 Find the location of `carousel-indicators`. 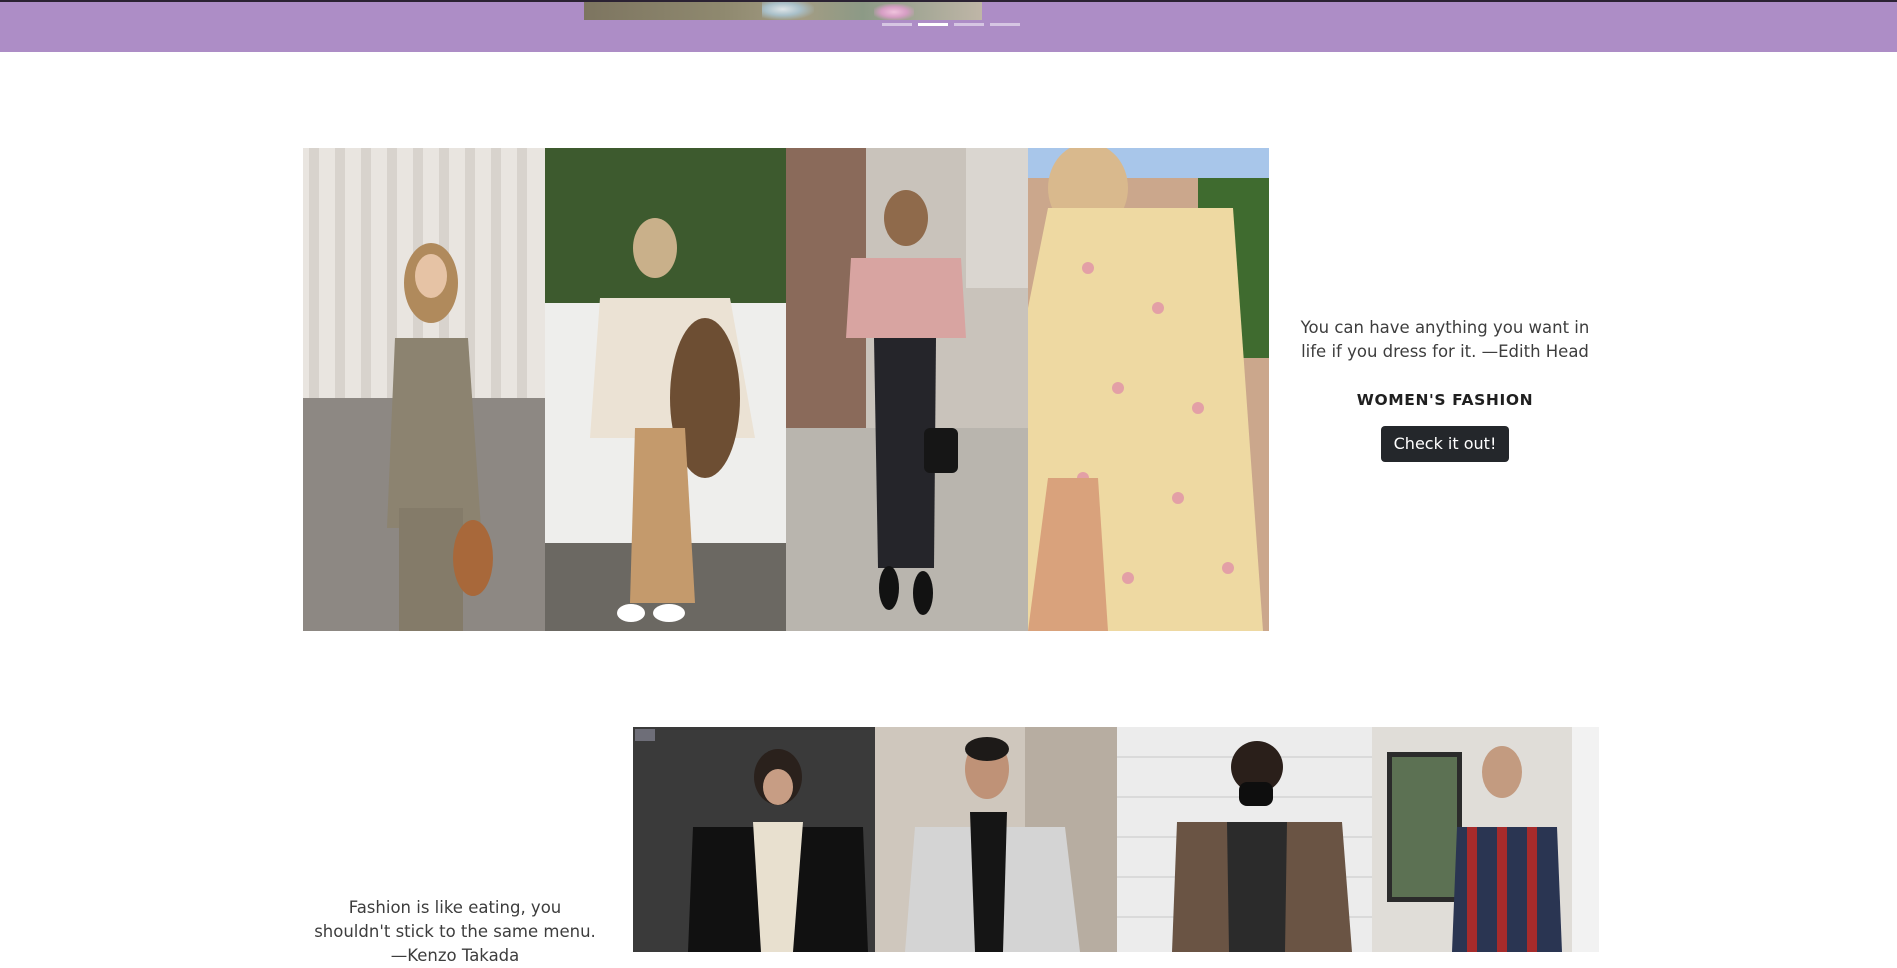

carousel-indicators is located at coordinates (951, 24).